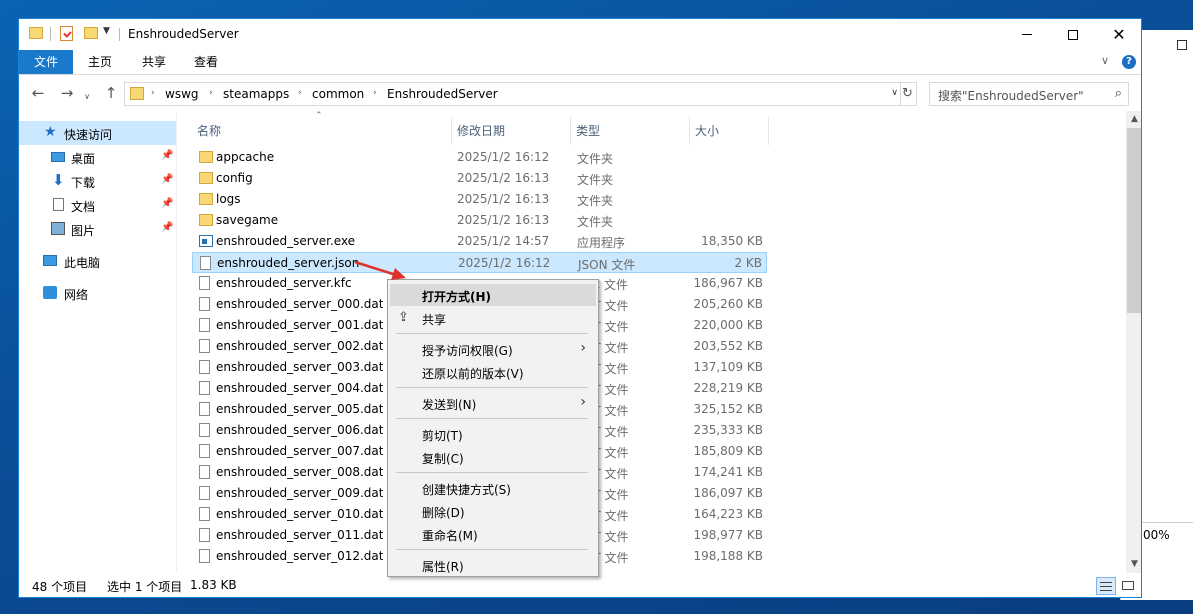  I want to click on scroll-up-icon: ▲, so click(1133, 119).